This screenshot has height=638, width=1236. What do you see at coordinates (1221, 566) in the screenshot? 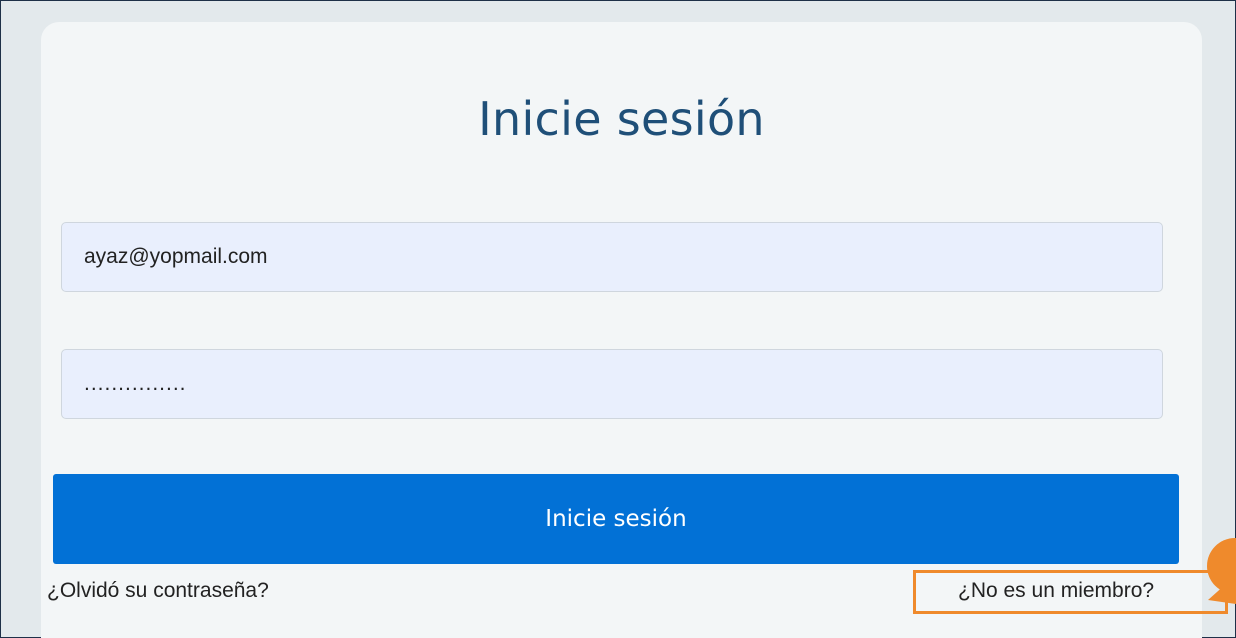
I see `callout-marker` at bounding box center [1221, 566].